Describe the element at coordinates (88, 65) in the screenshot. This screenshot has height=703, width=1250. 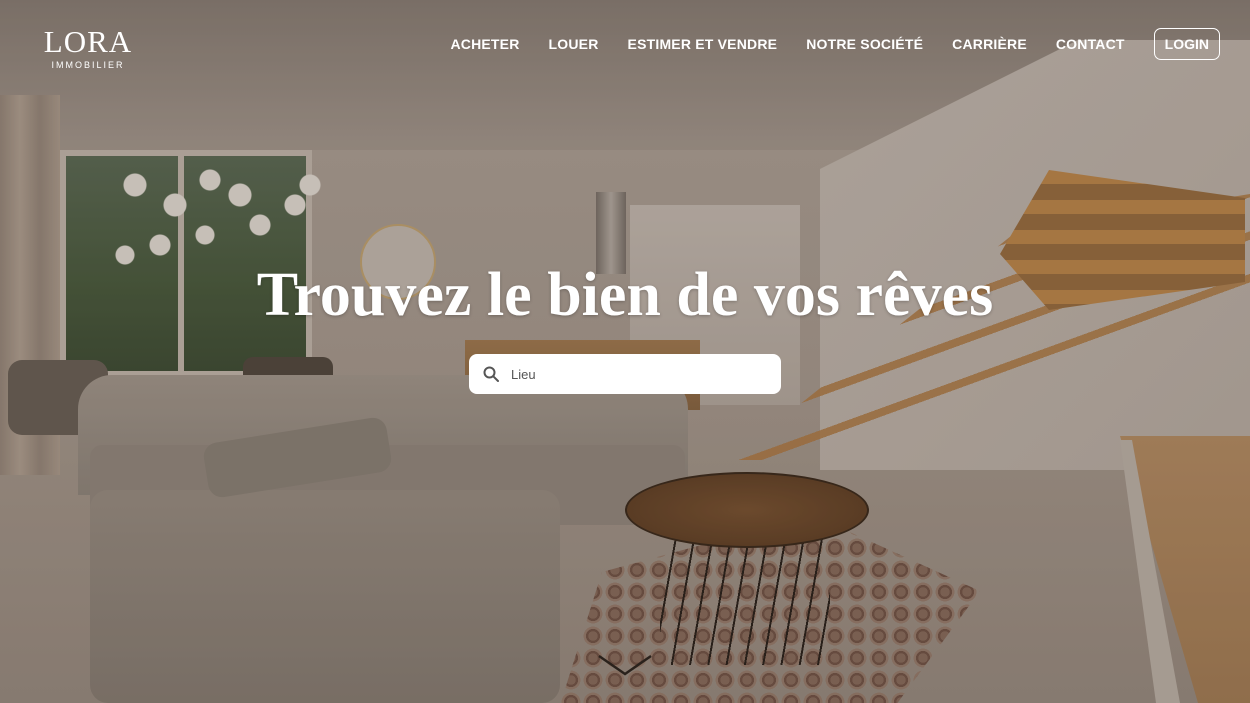
I see `logo-subtitle: IMMOBILIER` at that location.